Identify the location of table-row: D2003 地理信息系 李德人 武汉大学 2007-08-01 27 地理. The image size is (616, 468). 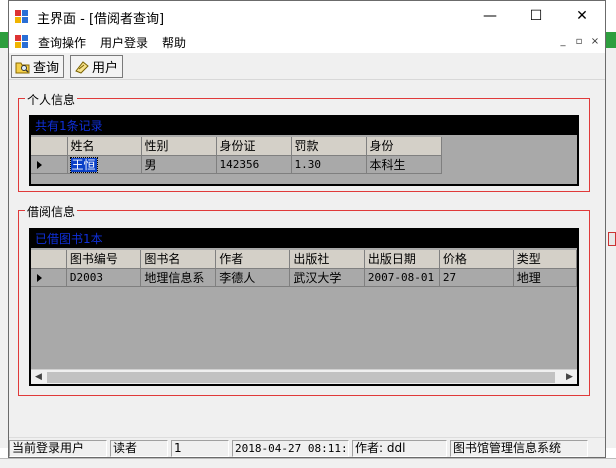
(304, 277).